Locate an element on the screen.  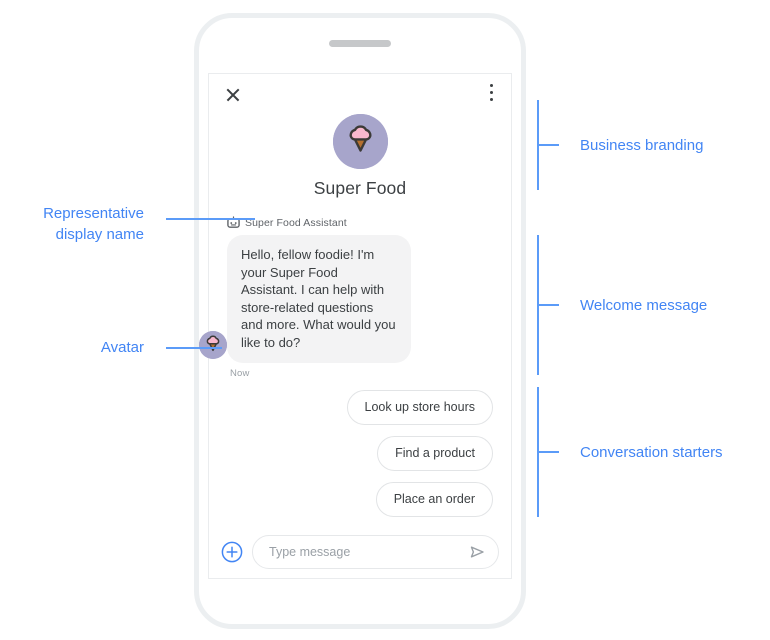
message-input-wrapper is located at coordinates (375, 552).